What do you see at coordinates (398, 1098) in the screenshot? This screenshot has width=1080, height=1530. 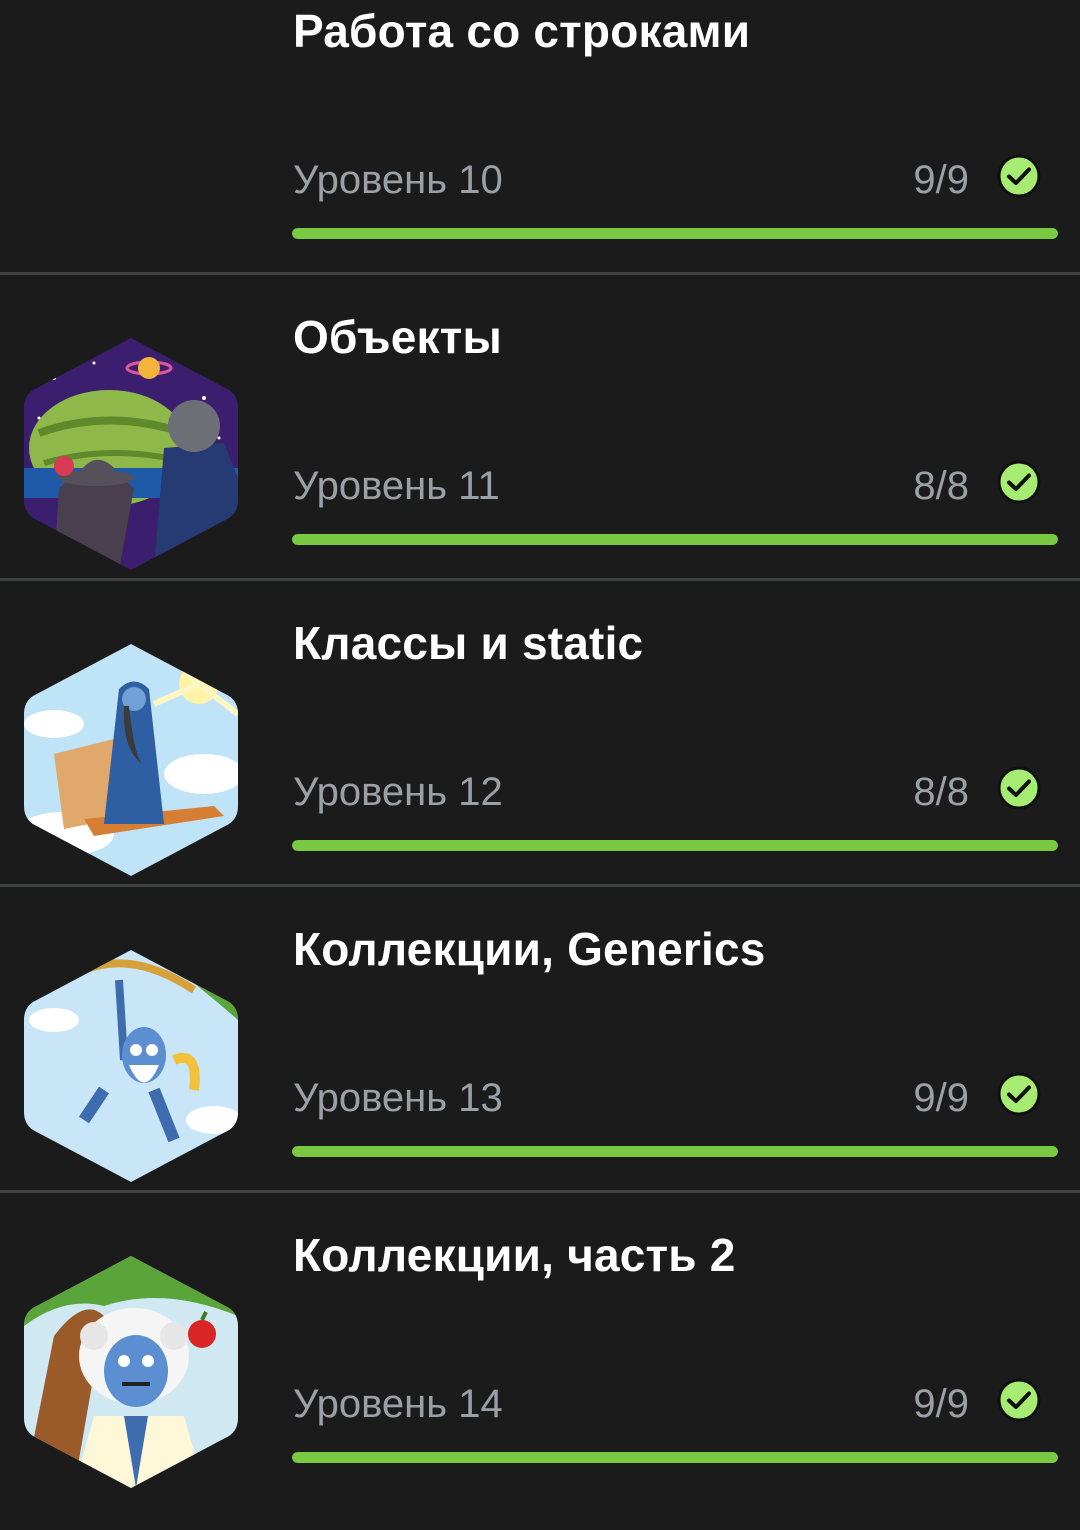 I see `lesson-level: Уровень 13` at bounding box center [398, 1098].